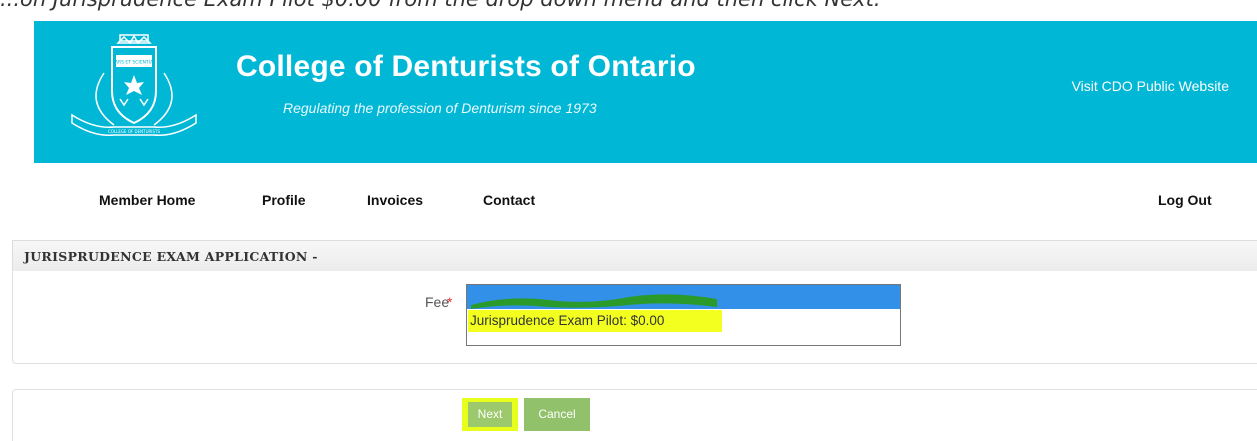 The image size is (1257, 441). Describe the element at coordinates (395, 200) in the screenshot. I see `nav-invoices: Invoices` at that location.